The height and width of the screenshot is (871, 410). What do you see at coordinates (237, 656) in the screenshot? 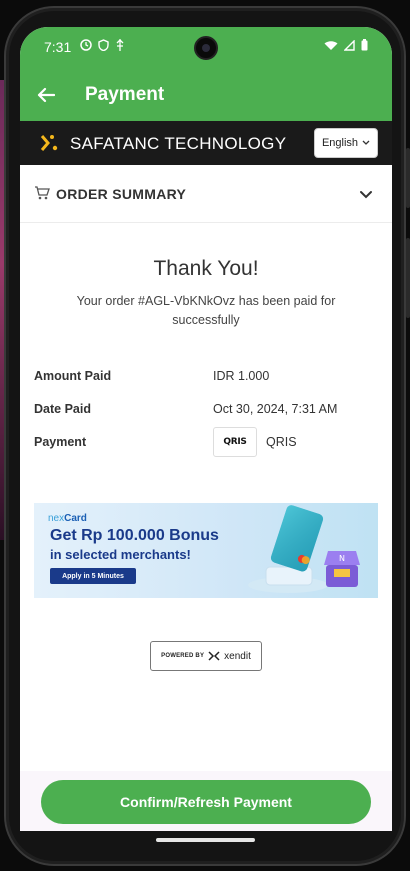
I see `provider-name: xendit` at bounding box center [237, 656].